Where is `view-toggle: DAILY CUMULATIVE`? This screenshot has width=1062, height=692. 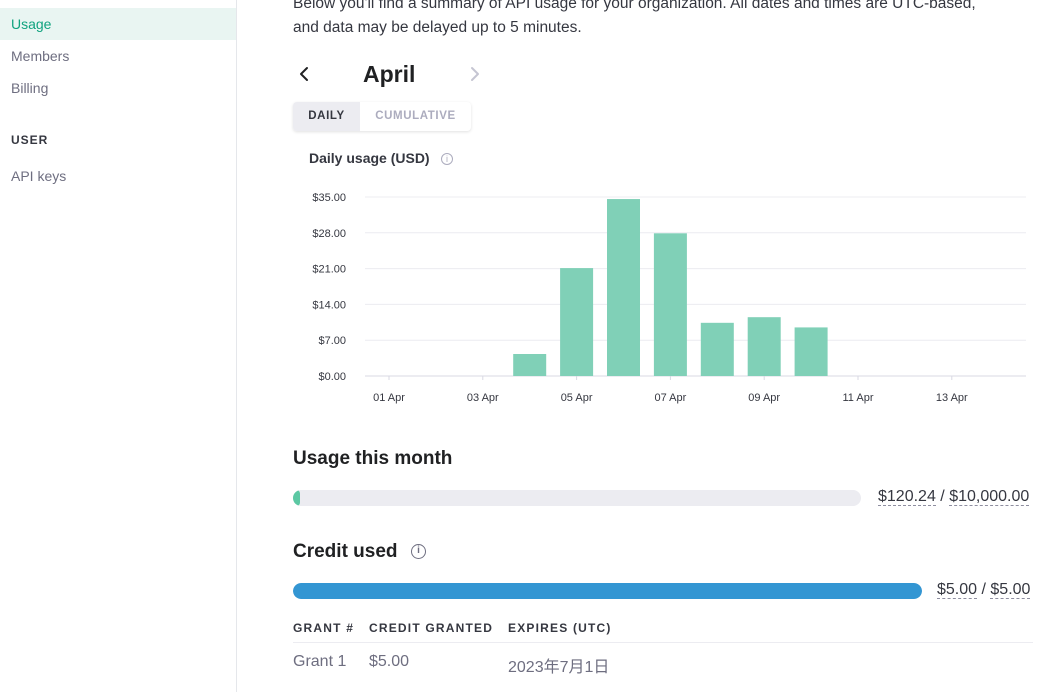 view-toggle: DAILY CUMULATIVE is located at coordinates (382, 116).